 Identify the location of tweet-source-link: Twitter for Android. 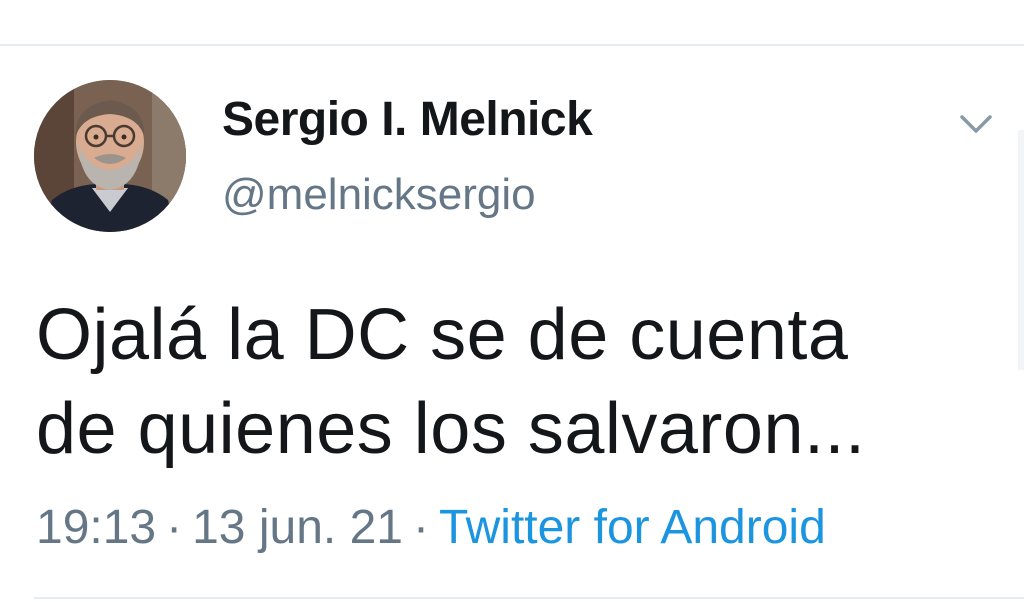
(632, 527).